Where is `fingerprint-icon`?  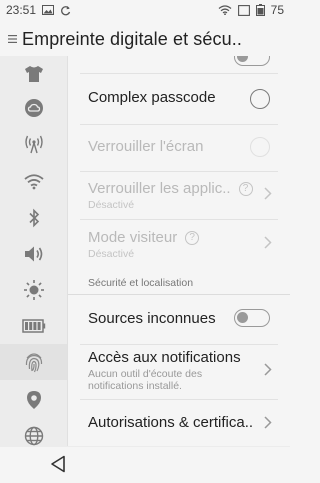 fingerprint-icon is located at coordinates (34, 362).